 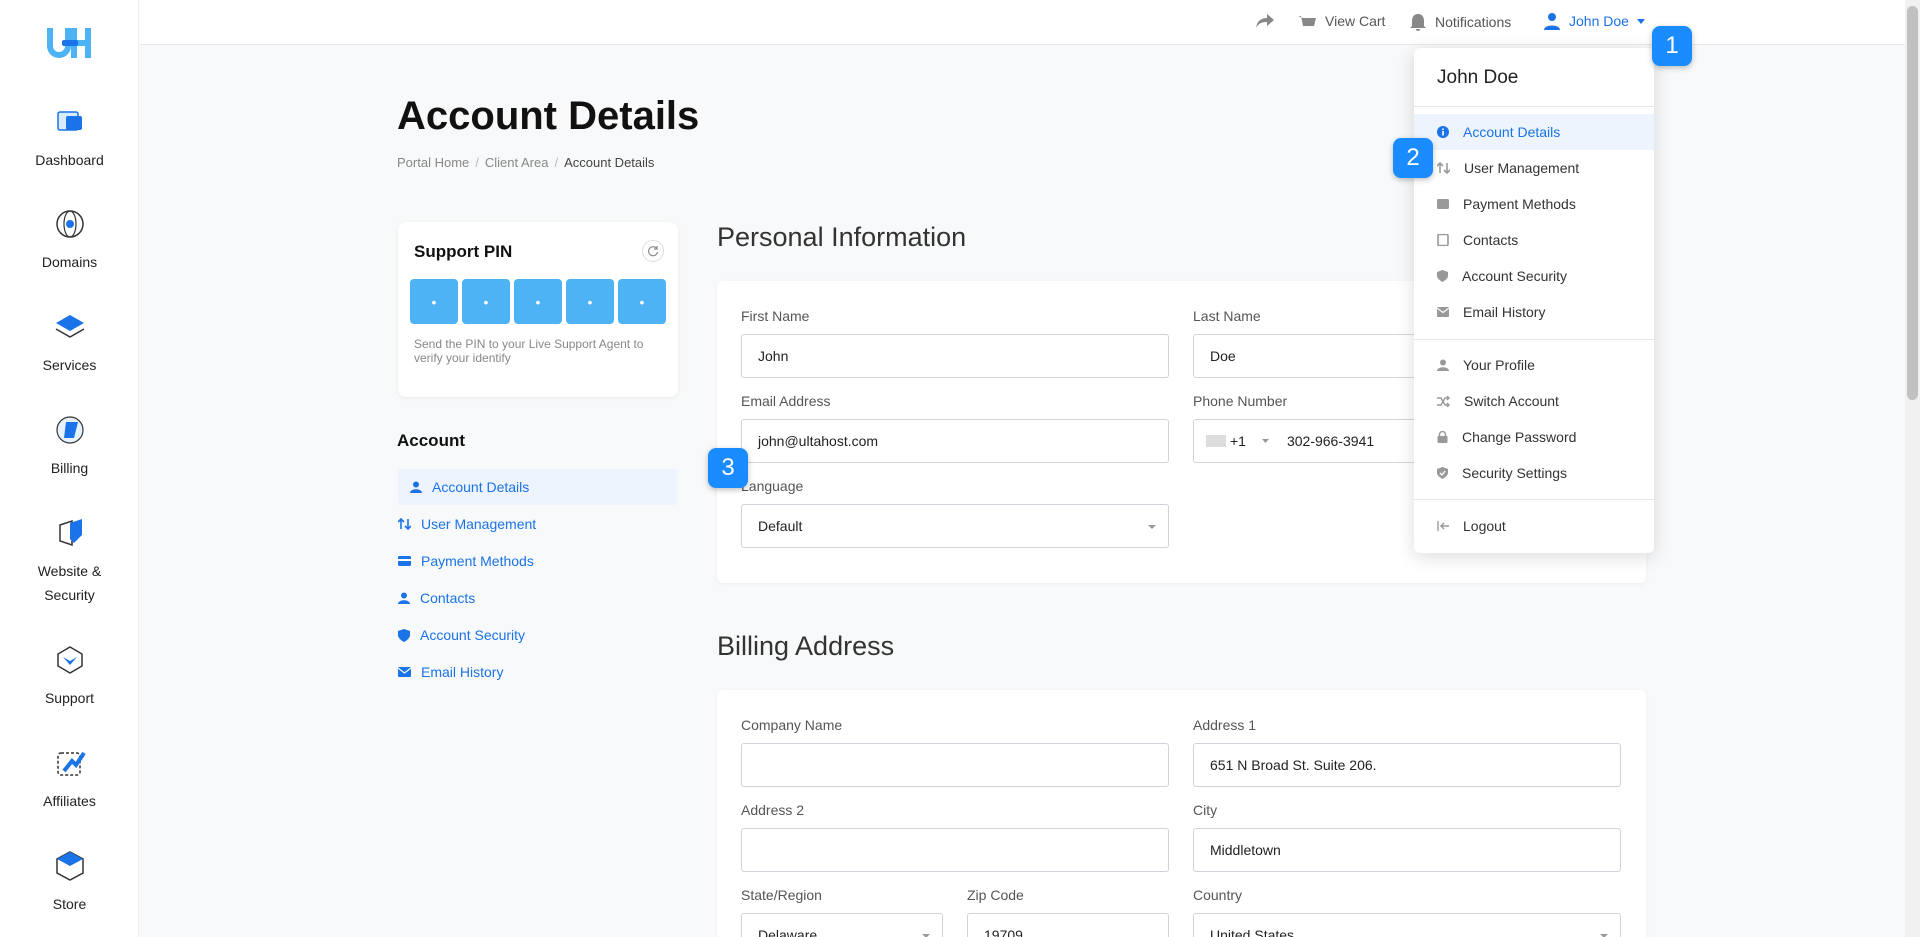 I want to click on state-label: State/Region, so click(x=781, y=895).